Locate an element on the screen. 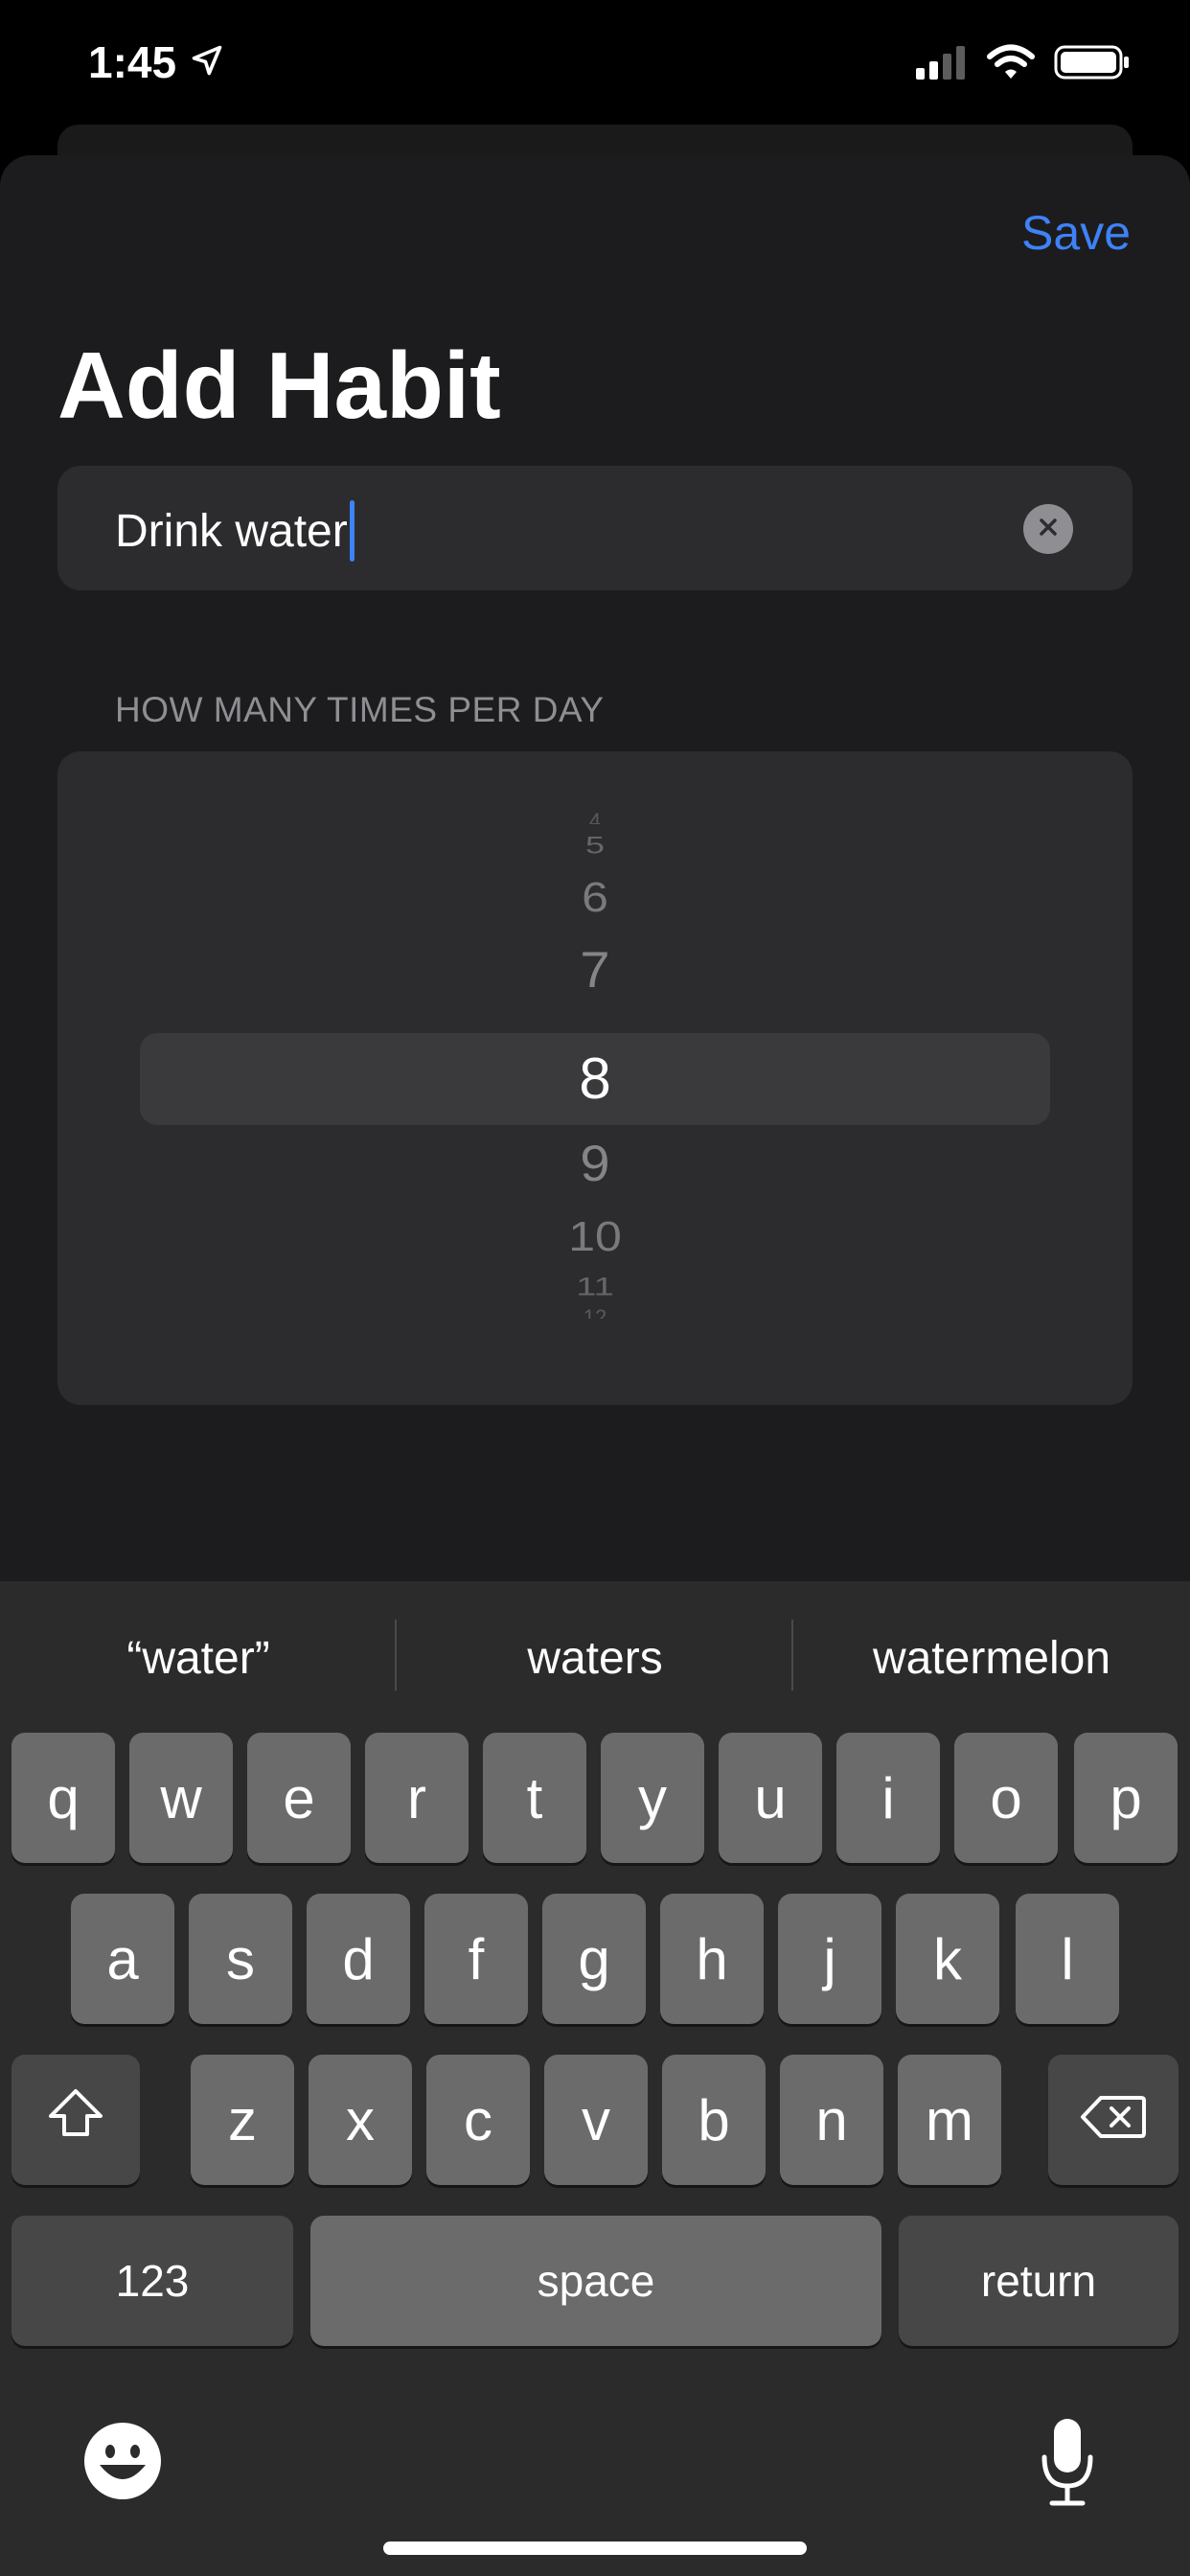 This screenshot has height=2576, width=1190. key-f: f is located at coordinates (476, 1959).